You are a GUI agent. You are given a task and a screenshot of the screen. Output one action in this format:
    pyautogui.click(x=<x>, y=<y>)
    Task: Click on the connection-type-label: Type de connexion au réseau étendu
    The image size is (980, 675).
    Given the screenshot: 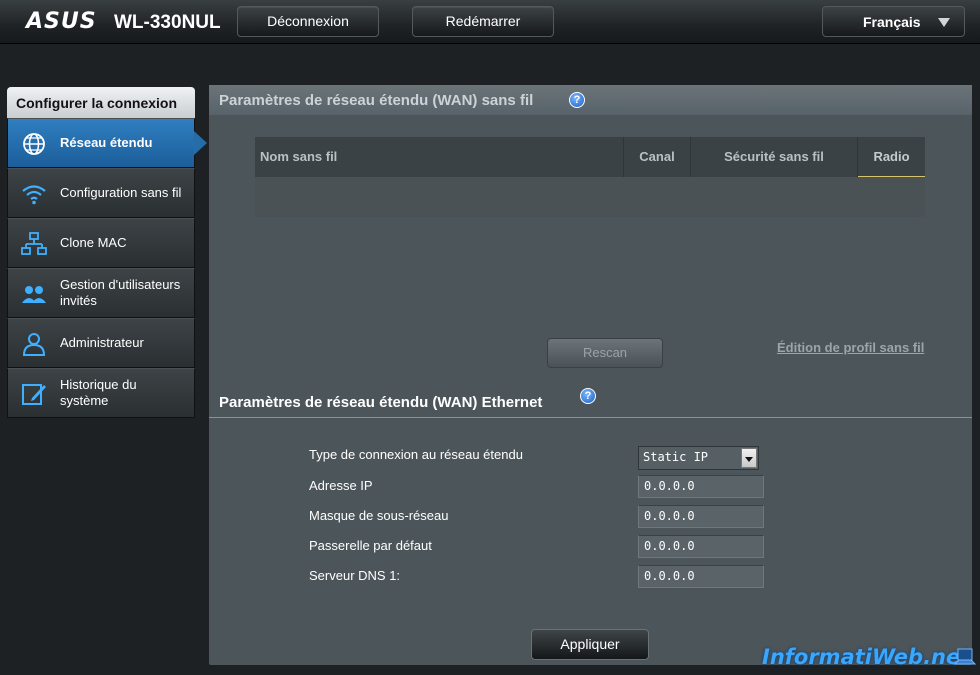 What is the action you would take?
    pyautogui.click(x=416, y=454)
    